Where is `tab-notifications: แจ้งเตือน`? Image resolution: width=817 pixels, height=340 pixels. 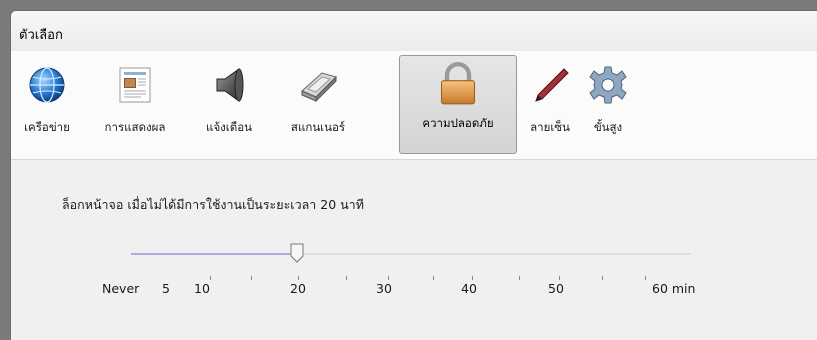 tab-notifications: แจ้งเตือน is located at coordinates (229, 104).